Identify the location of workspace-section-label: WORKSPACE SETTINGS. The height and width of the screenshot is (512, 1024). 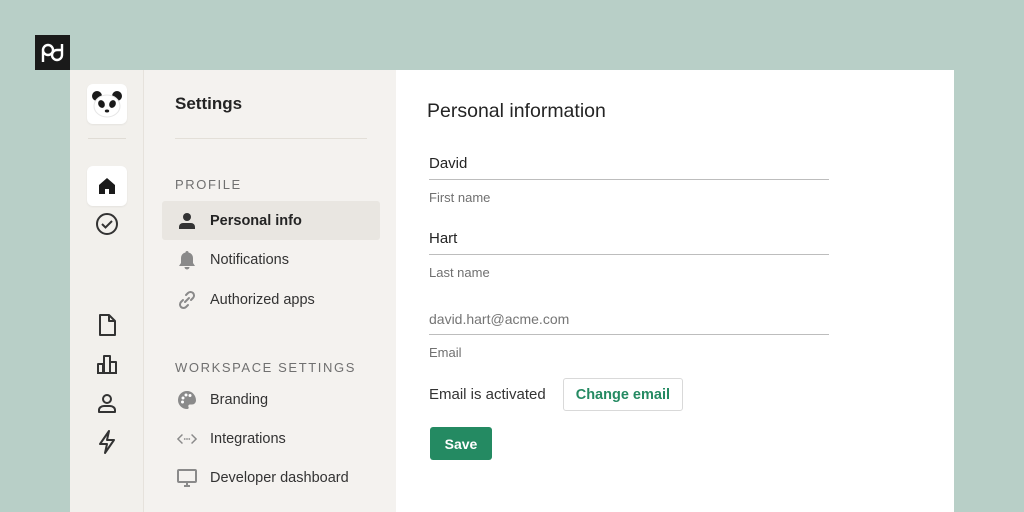
(265, 367).